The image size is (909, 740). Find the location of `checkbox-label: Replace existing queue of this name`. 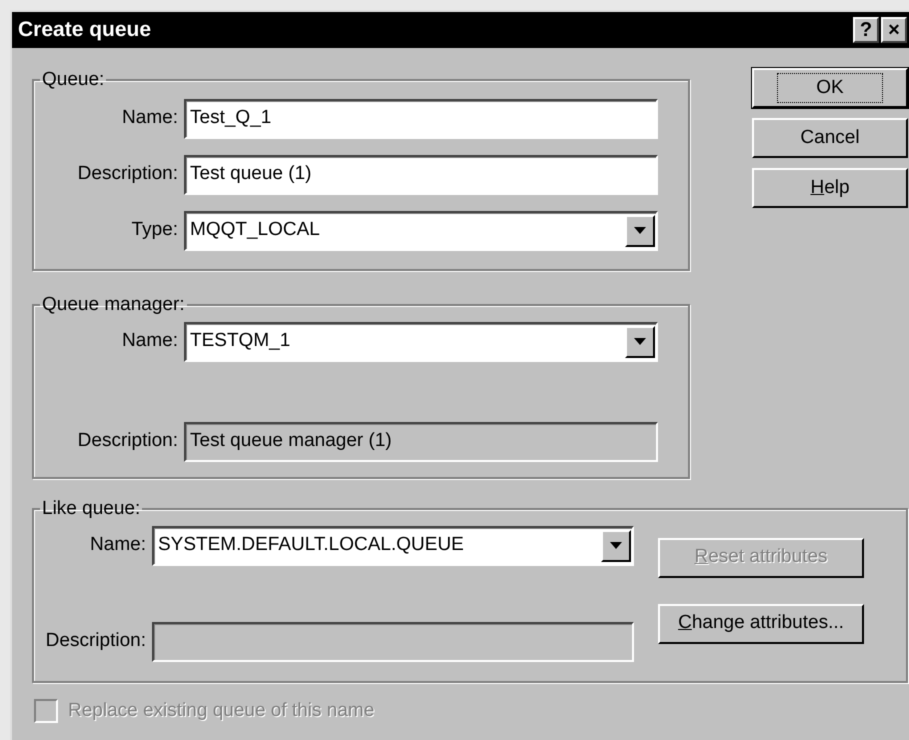

checkbox-label: Replace existing queue of this name is located at coordinates (221, 711).